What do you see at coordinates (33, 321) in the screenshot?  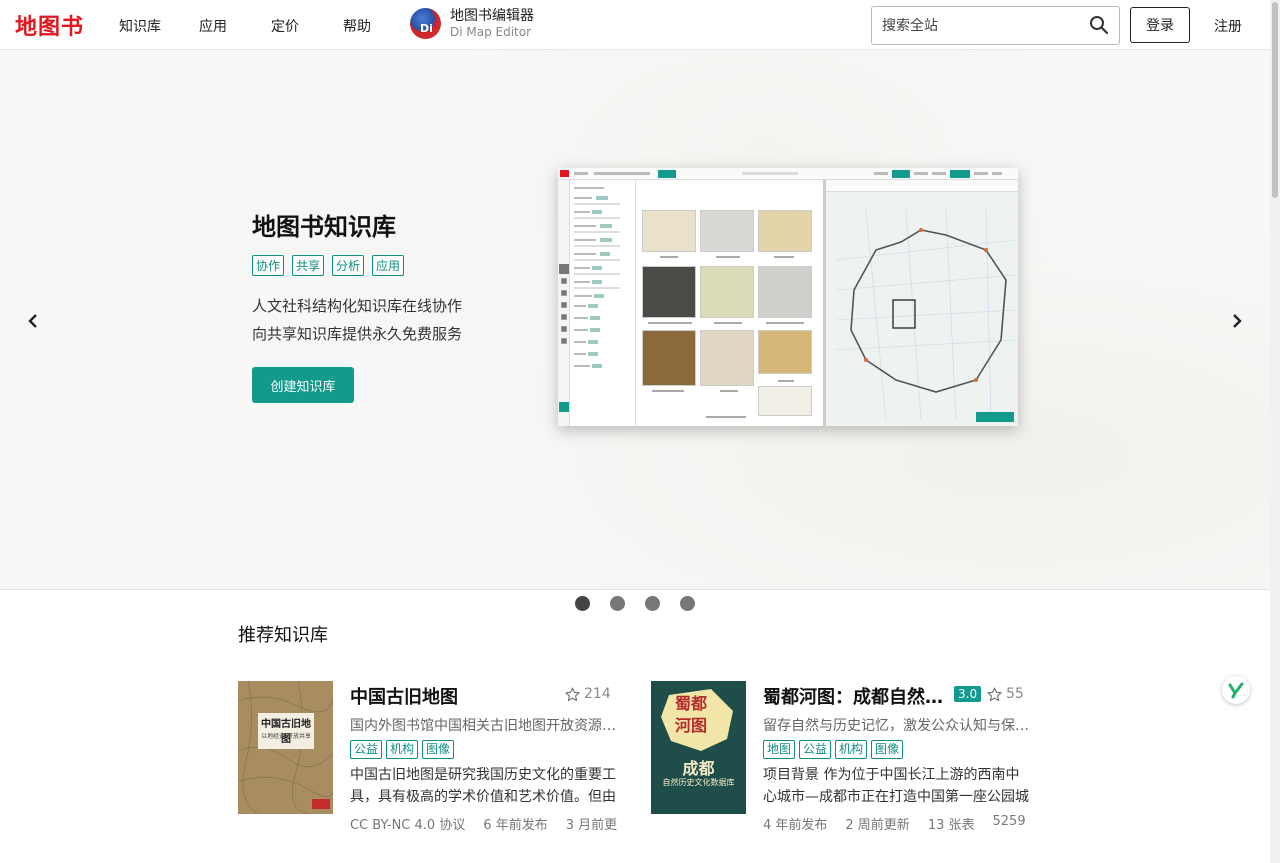 I see `chevron-left-icon` at bounding box center [33, 321].